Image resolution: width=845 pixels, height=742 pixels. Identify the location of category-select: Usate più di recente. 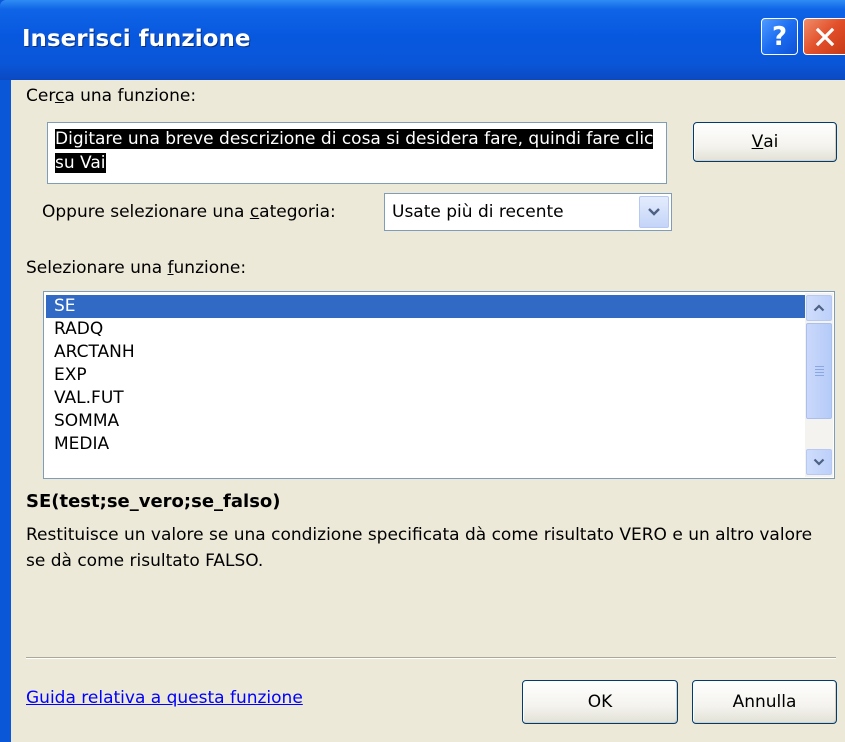
(528, 212).